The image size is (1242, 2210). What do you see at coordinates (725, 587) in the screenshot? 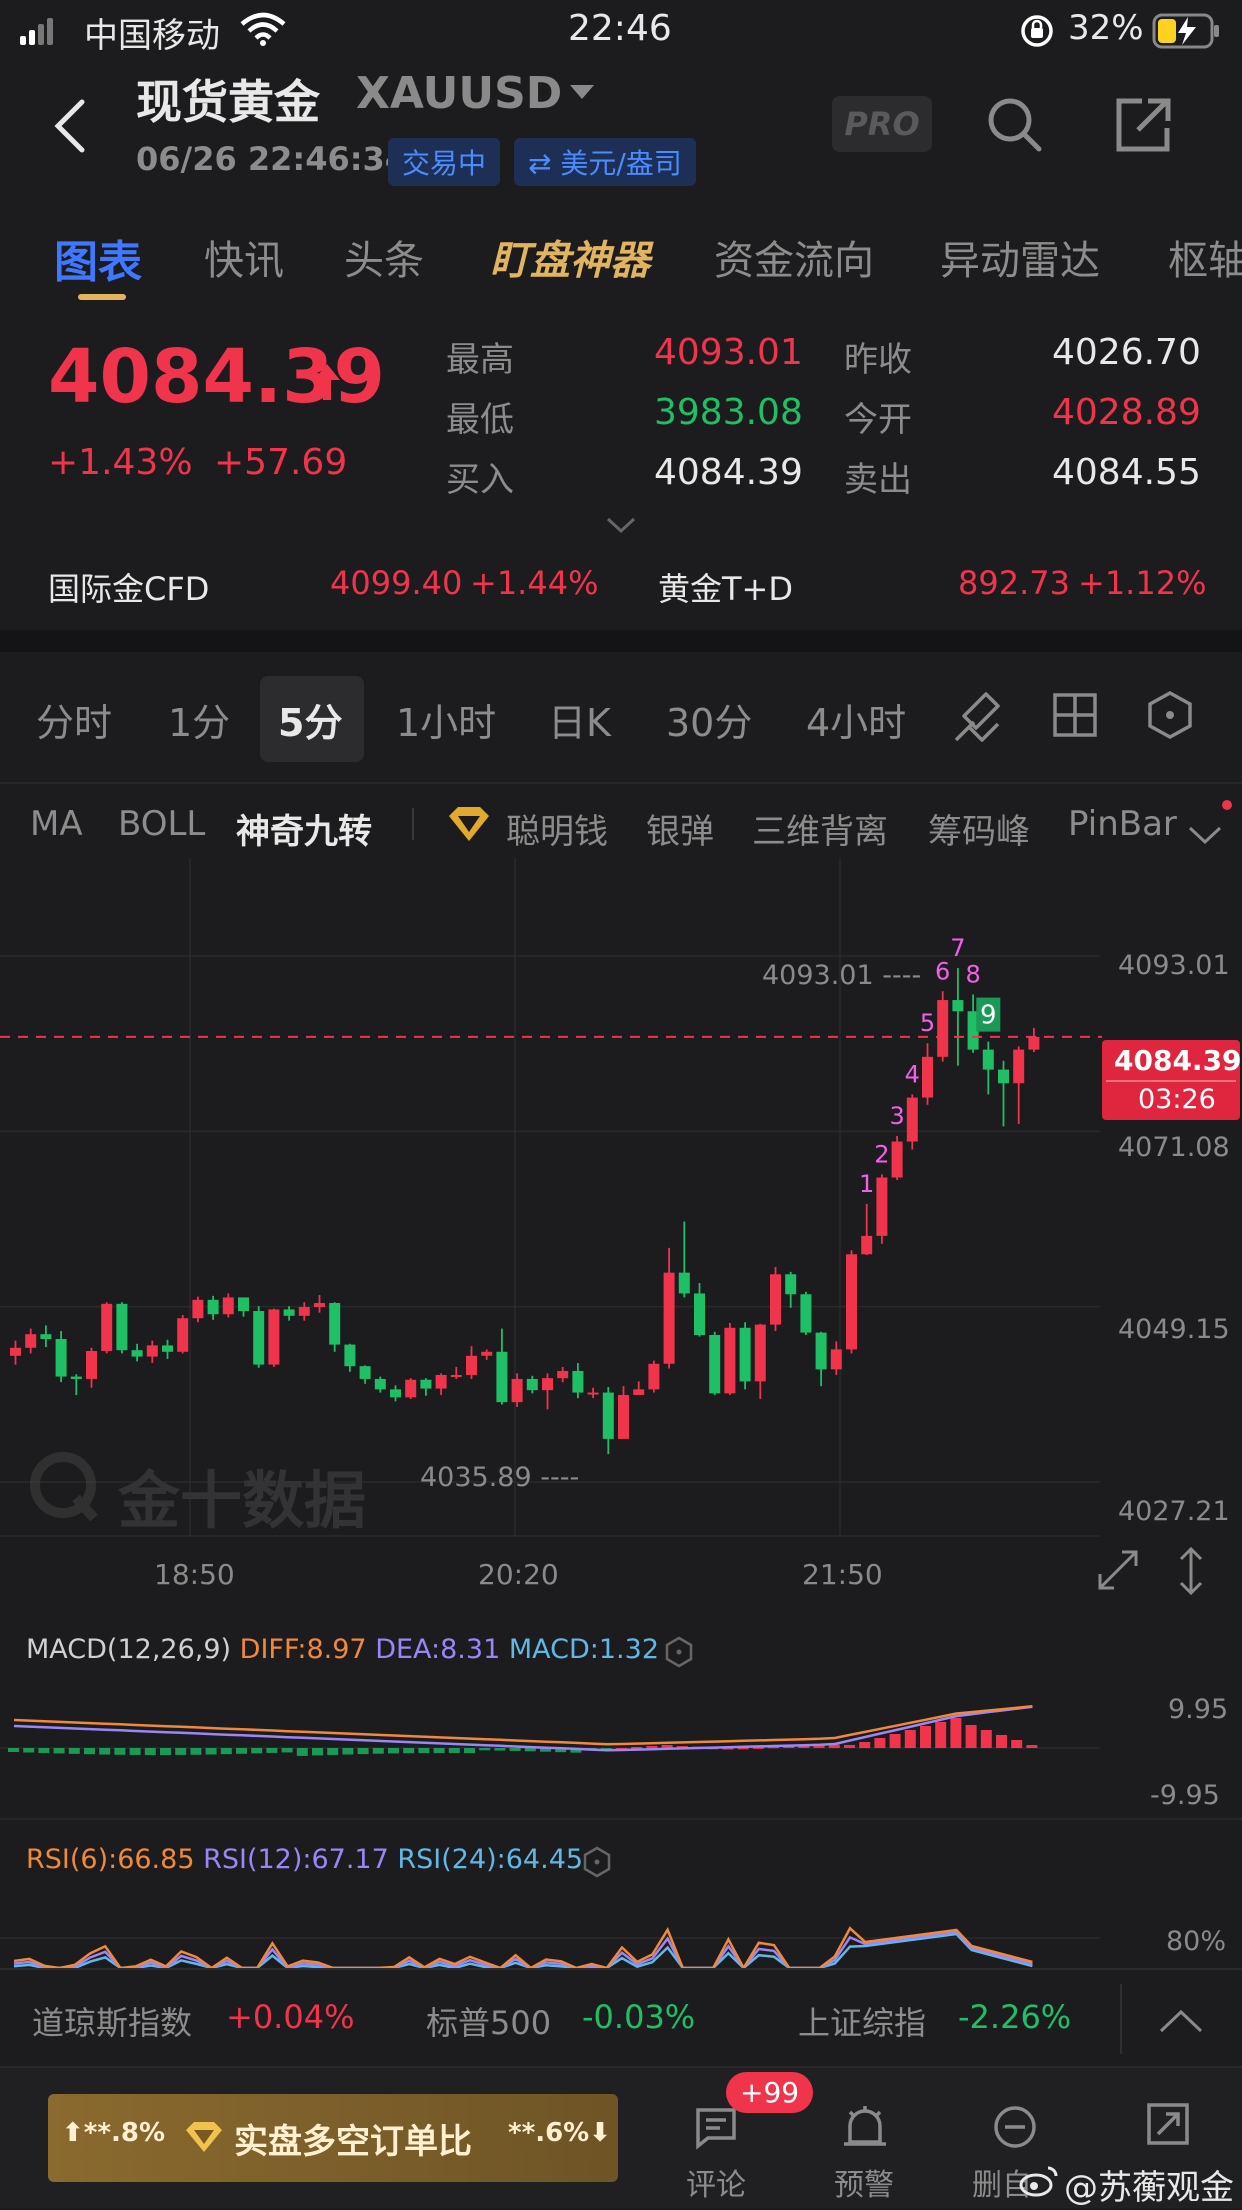
I see `td-label: 黄金T+D` at bounding box center [725, 587].